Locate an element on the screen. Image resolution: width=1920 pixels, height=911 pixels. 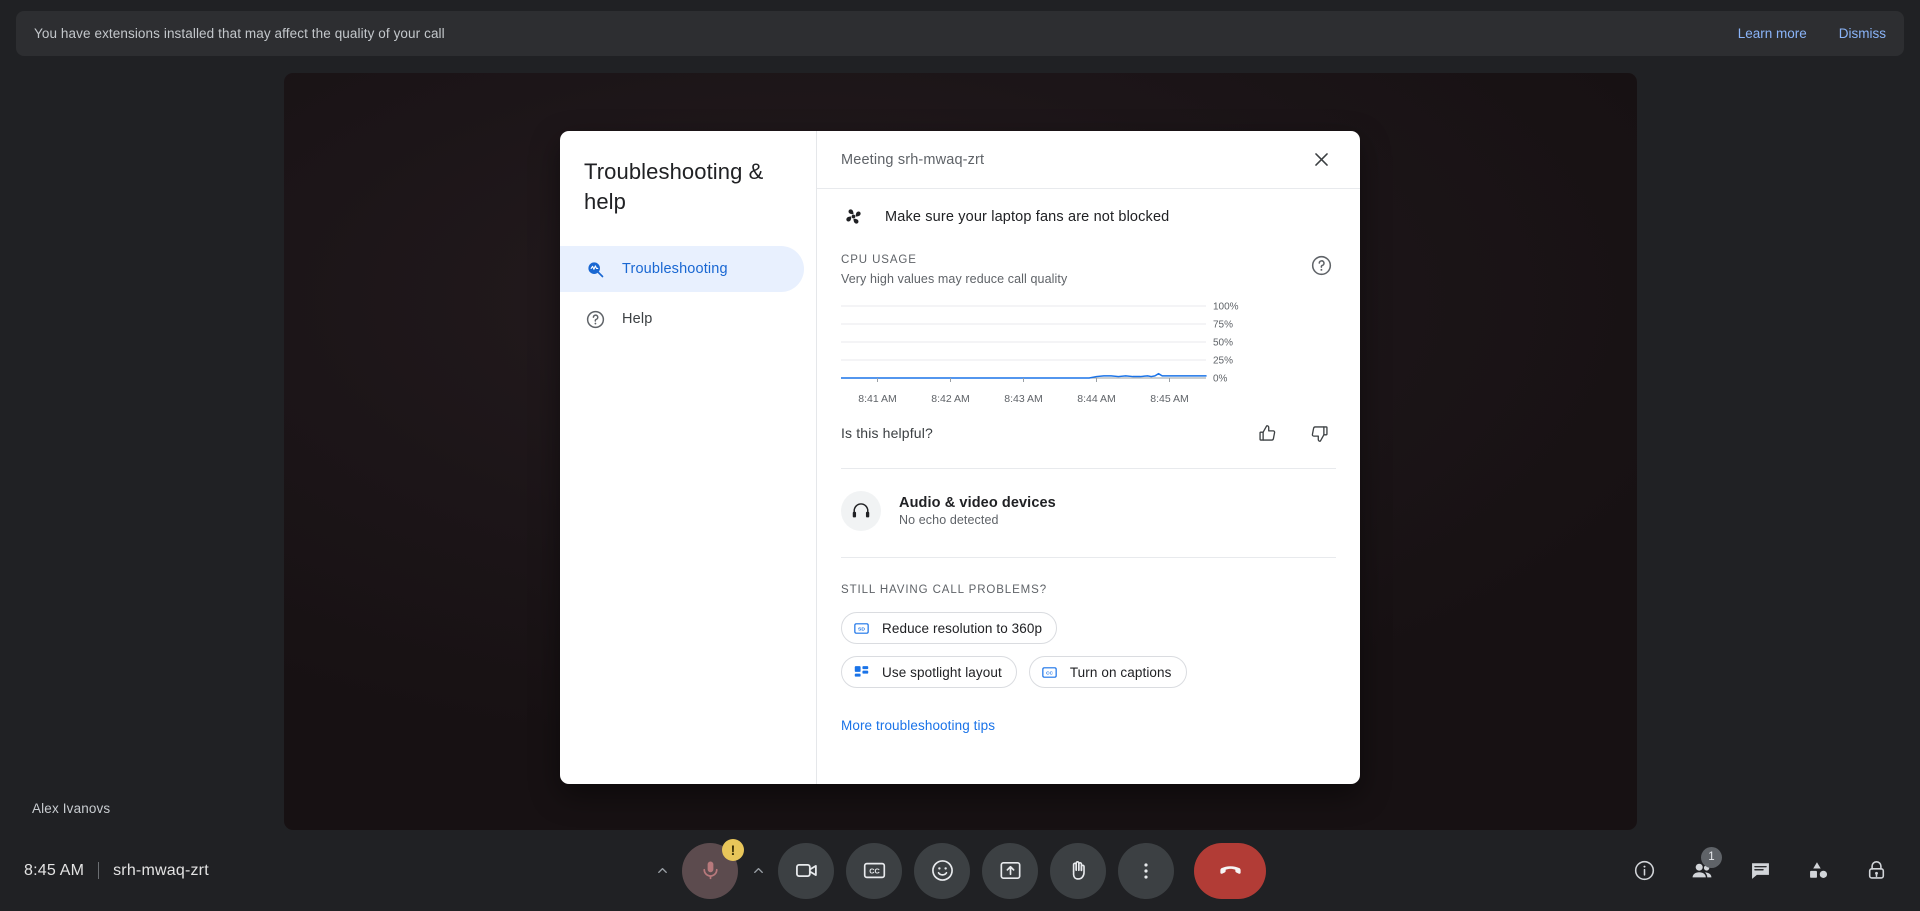
meeting-bottom-bar: 8:45 AM srh-mwaq-zrt ! CC 1 is located at coordinates (960, 870).